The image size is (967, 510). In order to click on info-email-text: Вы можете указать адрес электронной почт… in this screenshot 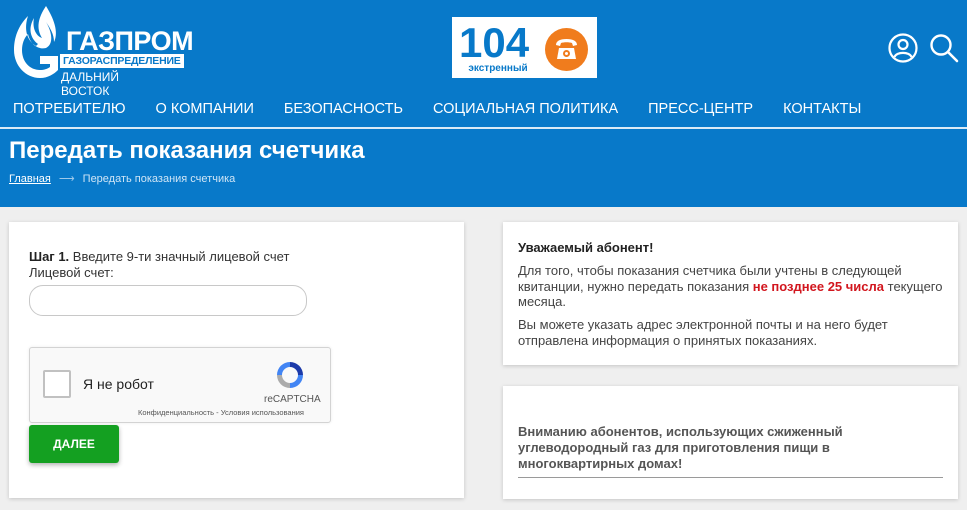, I will do `click(703, 332)`.